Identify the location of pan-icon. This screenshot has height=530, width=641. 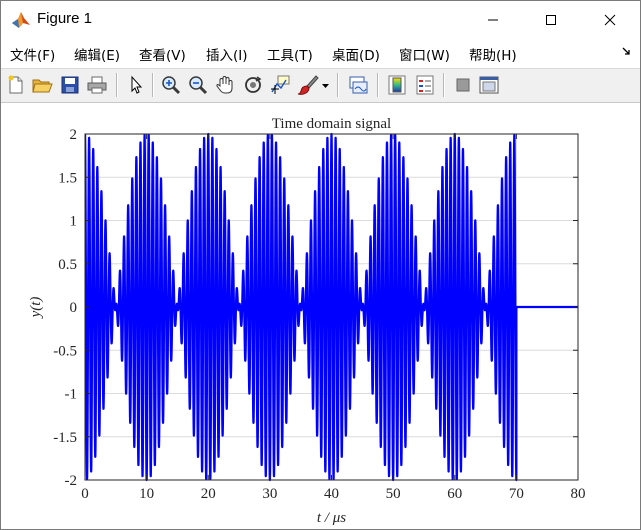
(224, 84).